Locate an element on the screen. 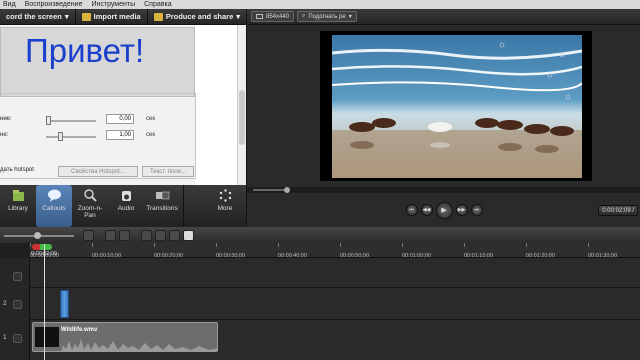  step-forward-icon: ▶▶ is located at coordinates (461, 210).